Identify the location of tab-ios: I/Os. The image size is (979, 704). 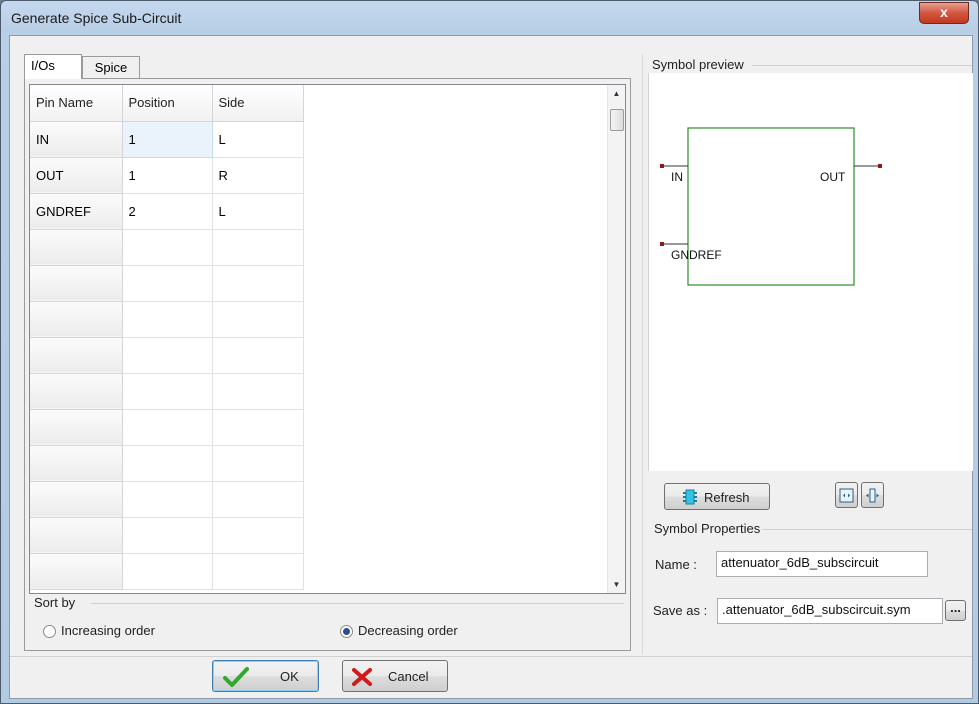
(53, 66).